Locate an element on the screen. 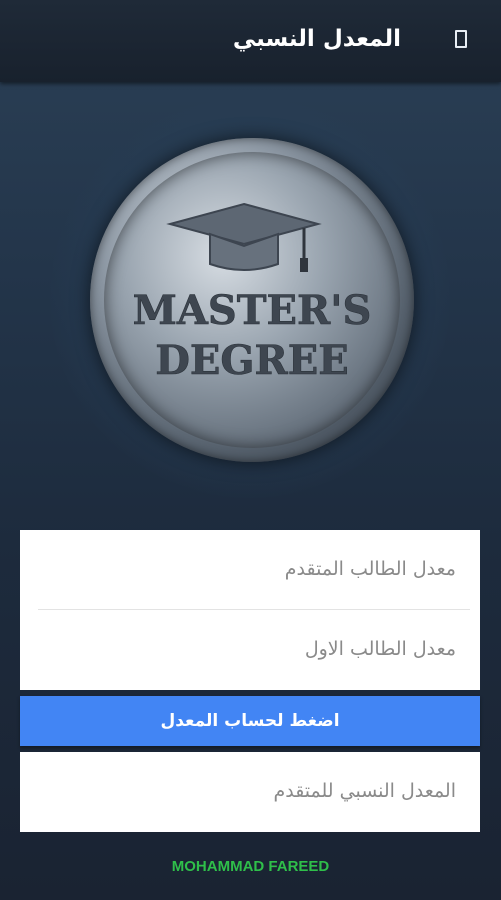  advanced-student-rate-field: معدل الطالب المتقدم is located at coordinates (250, 570).